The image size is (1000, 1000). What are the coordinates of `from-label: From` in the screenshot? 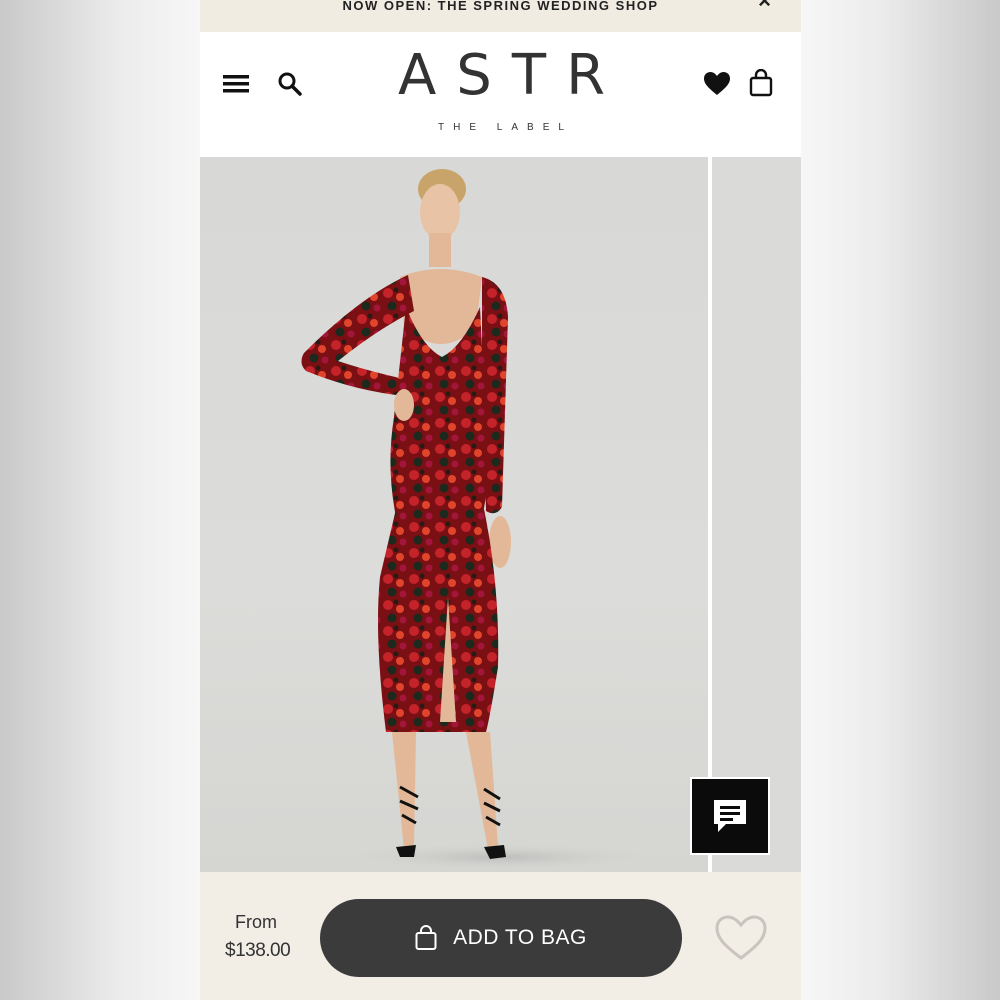 It's located at (256, 922).